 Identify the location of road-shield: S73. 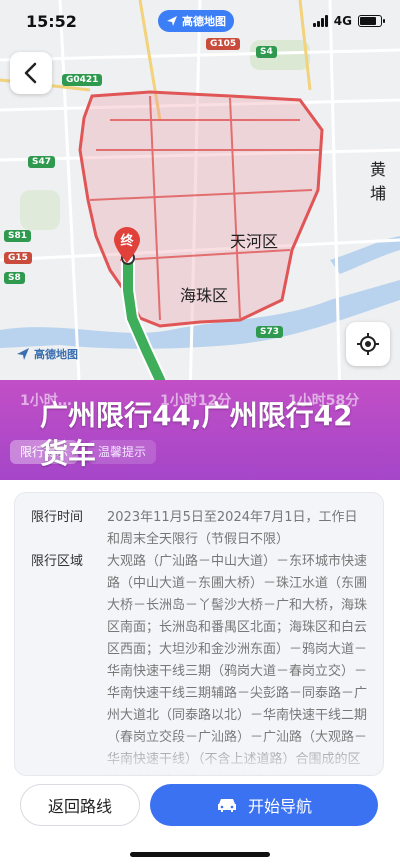
(270, 332).